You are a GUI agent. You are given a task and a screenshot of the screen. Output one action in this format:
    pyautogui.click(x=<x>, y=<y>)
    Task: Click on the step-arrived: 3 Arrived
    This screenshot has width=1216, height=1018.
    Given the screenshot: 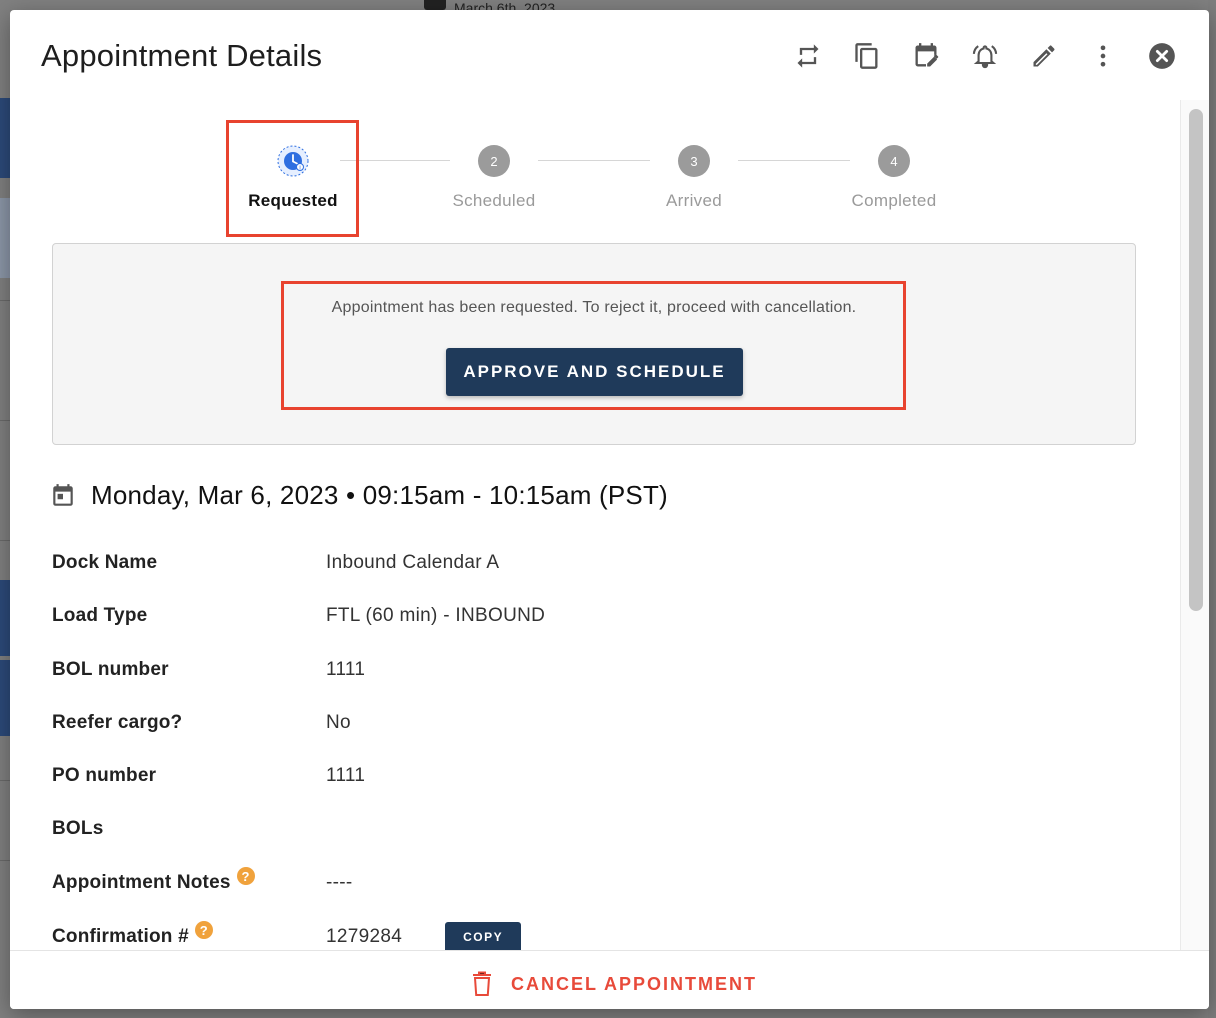 What is the action you would take?
    pyautogui.click(x=694, y=175)
    